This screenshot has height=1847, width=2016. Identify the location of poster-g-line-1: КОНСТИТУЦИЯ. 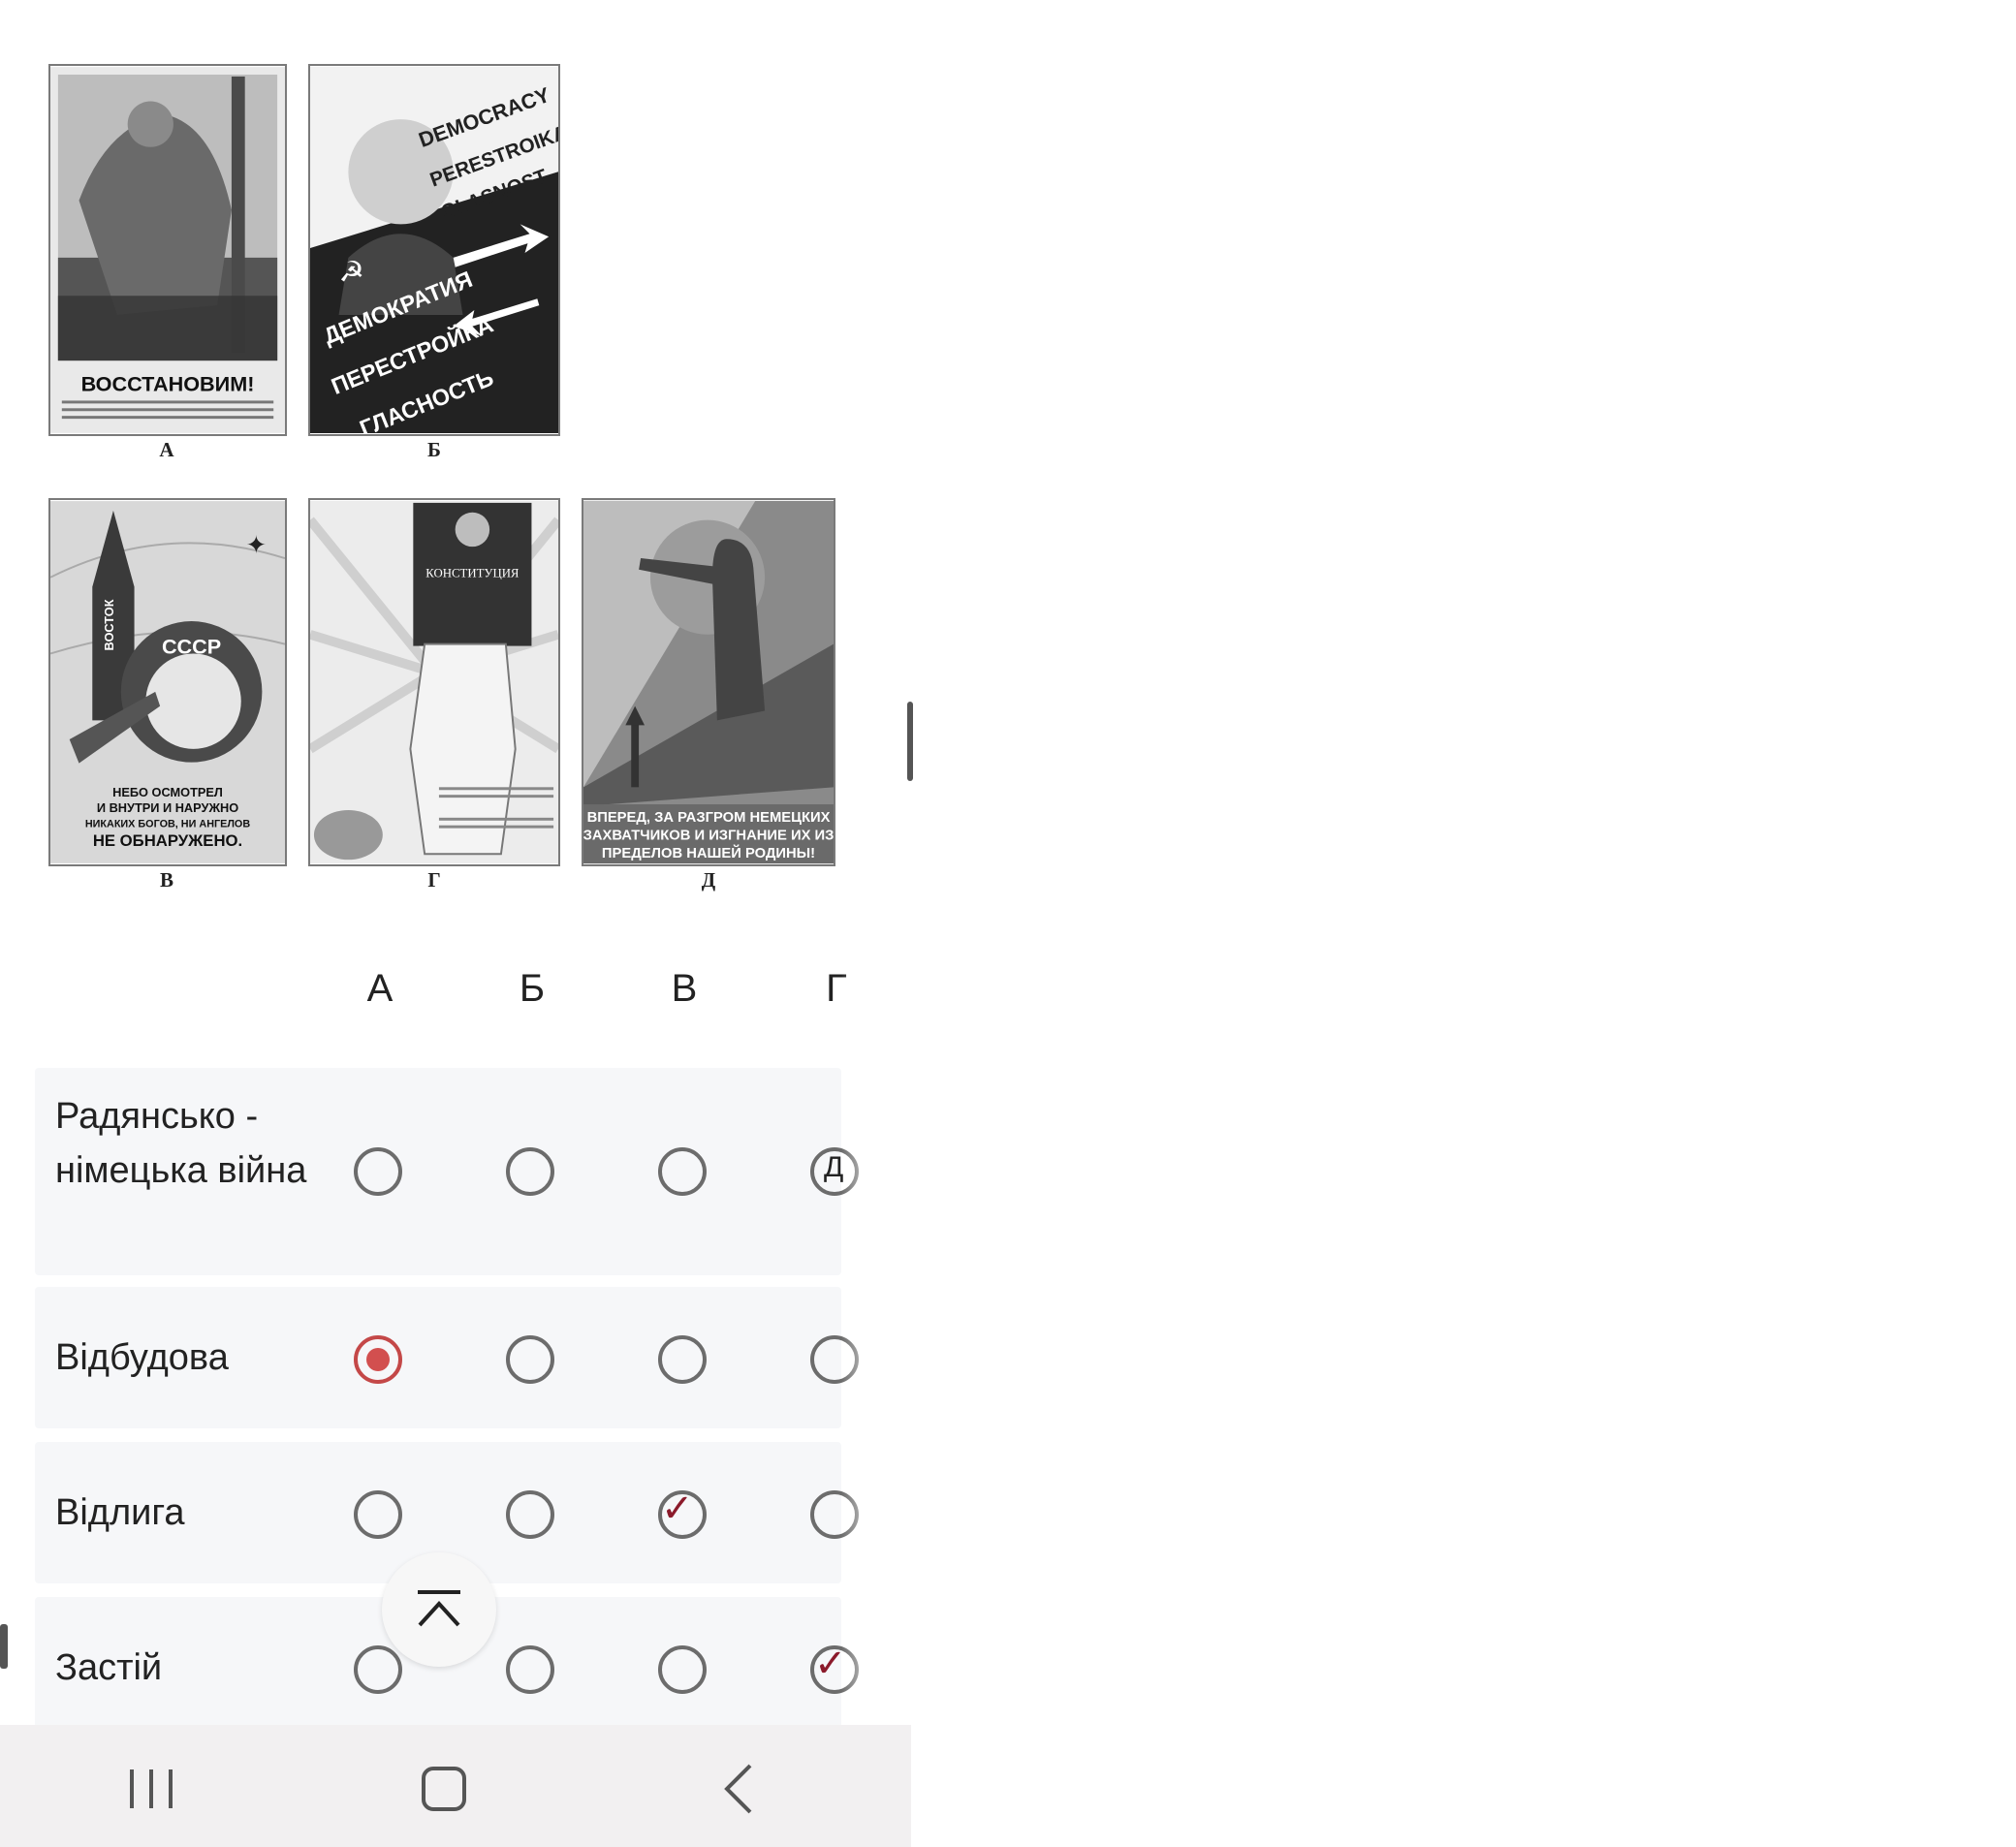
(473, 573).